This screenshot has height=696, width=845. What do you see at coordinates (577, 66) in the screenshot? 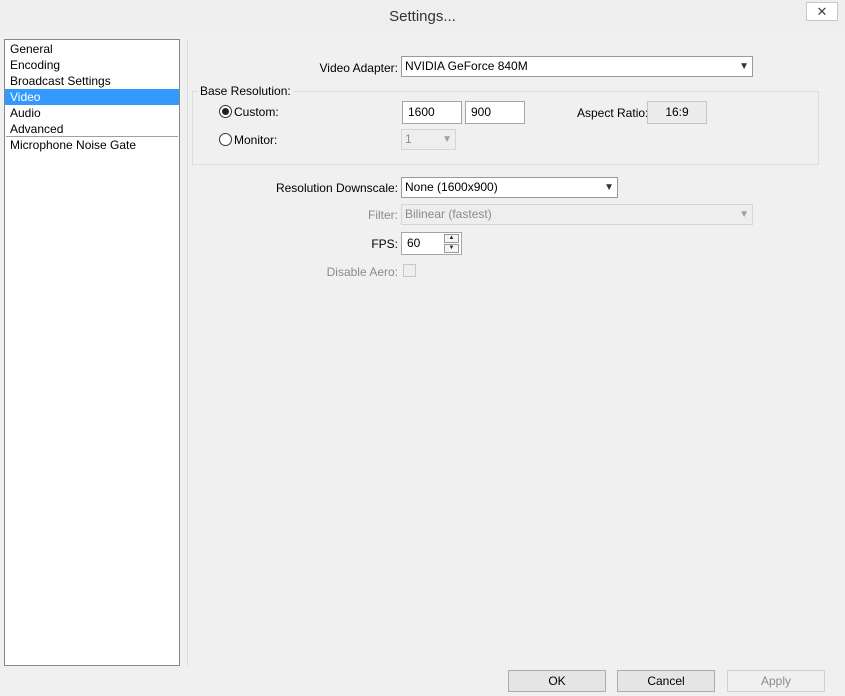
I see `video-adapter-select: NVIDIA GeForce 840M ▼` at bounding box center [577, 66].